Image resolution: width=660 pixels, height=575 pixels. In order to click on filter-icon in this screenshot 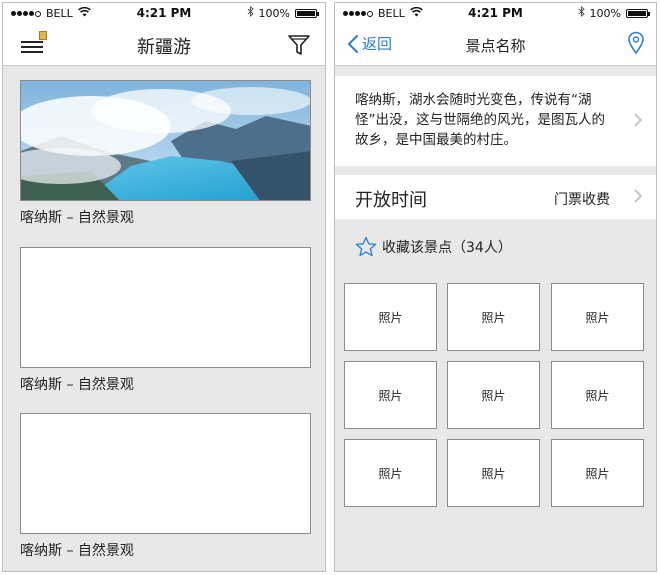, I will do `click(299, 45)`.